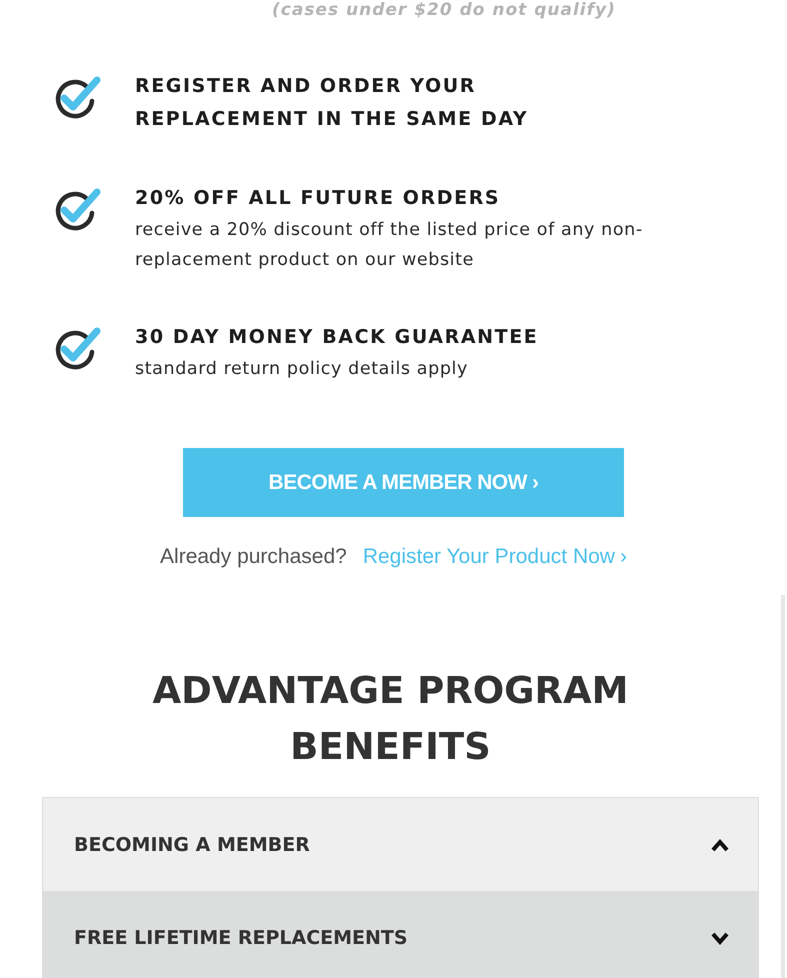 The width and height of the screenshot is (787, 978). Describe the element at coordinates (400, 934) in the screenshot. I see `accordion-header: FREE LIFETIME REPLACEMENTS` at that location.